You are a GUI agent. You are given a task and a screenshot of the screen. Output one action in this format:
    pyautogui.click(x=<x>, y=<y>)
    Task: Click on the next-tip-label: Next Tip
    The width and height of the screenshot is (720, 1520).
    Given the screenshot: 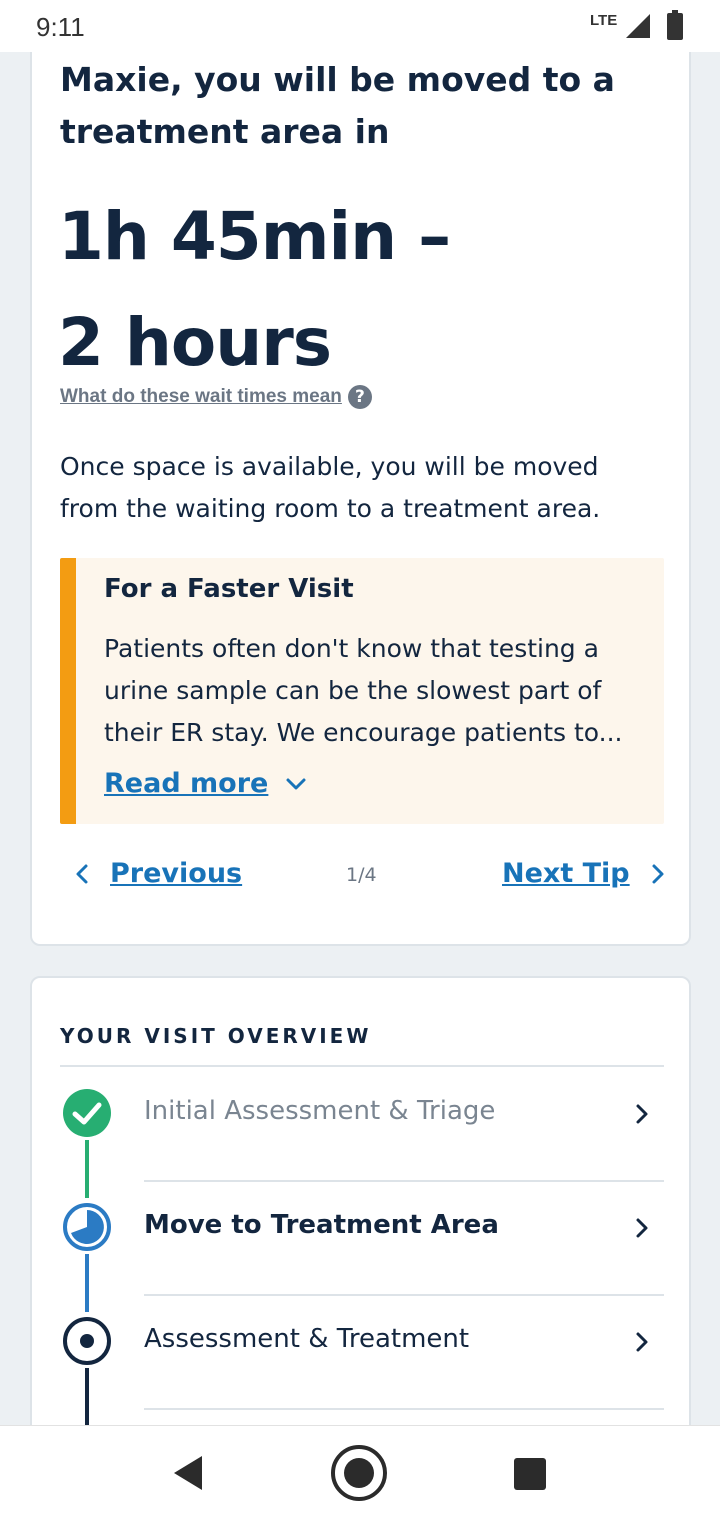 What is the action you would take?
    pyautogui.click(x=566, y=873)
    